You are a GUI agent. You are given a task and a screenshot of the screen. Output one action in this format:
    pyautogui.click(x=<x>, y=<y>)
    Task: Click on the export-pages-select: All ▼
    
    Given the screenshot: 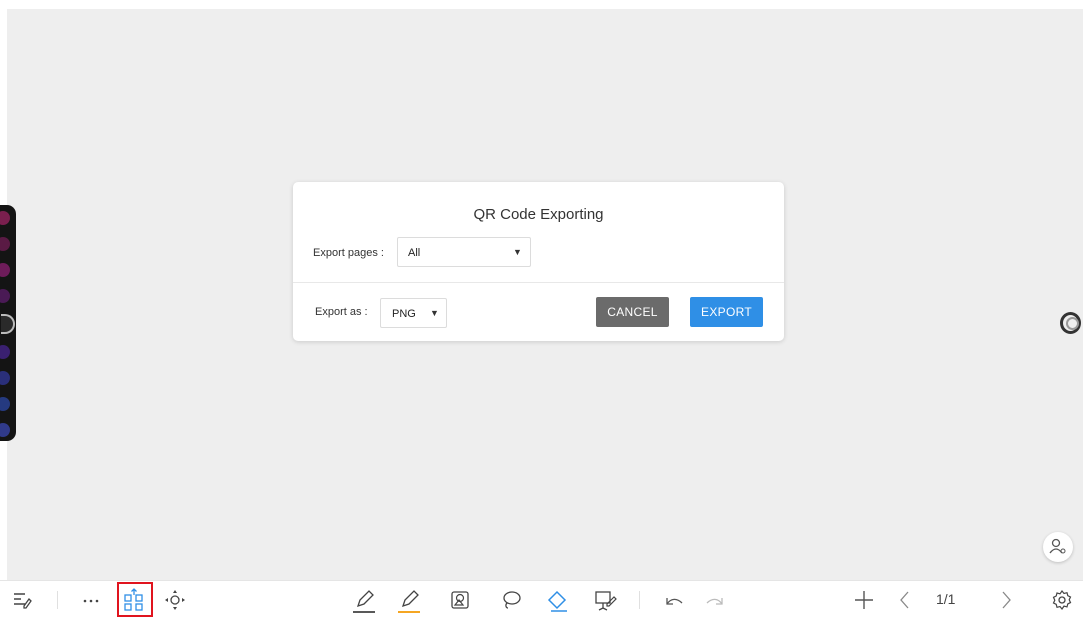 What is the action you would take?
    pyautogui.click(x=464, y=252)
    